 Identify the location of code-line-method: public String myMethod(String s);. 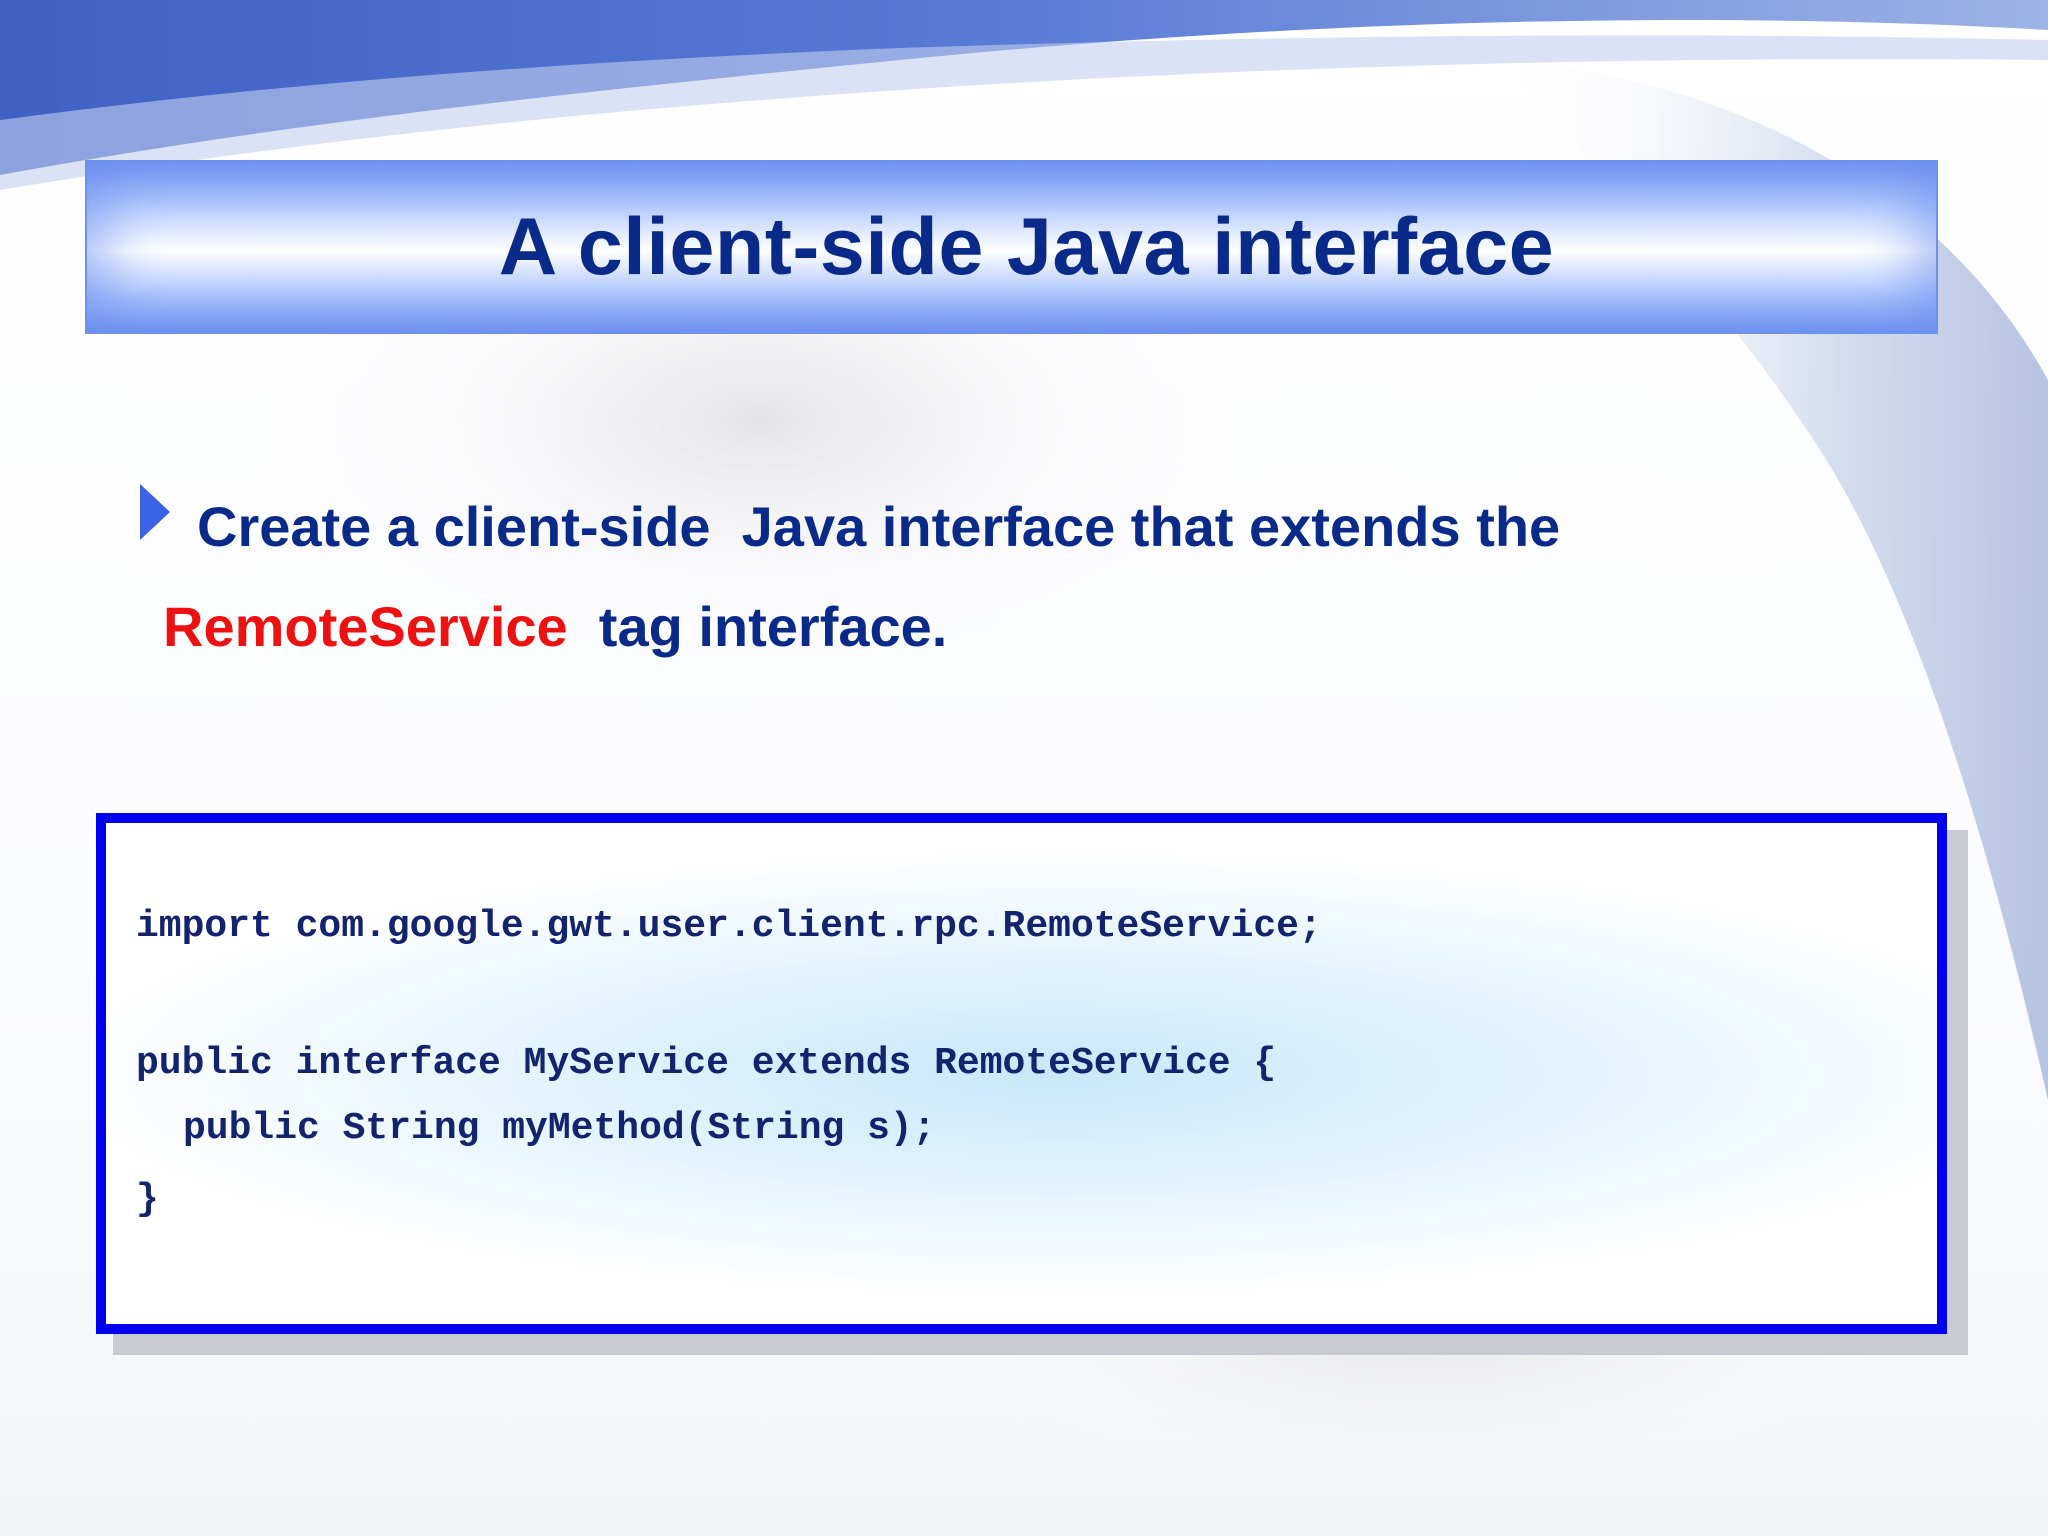
(559, 1128).